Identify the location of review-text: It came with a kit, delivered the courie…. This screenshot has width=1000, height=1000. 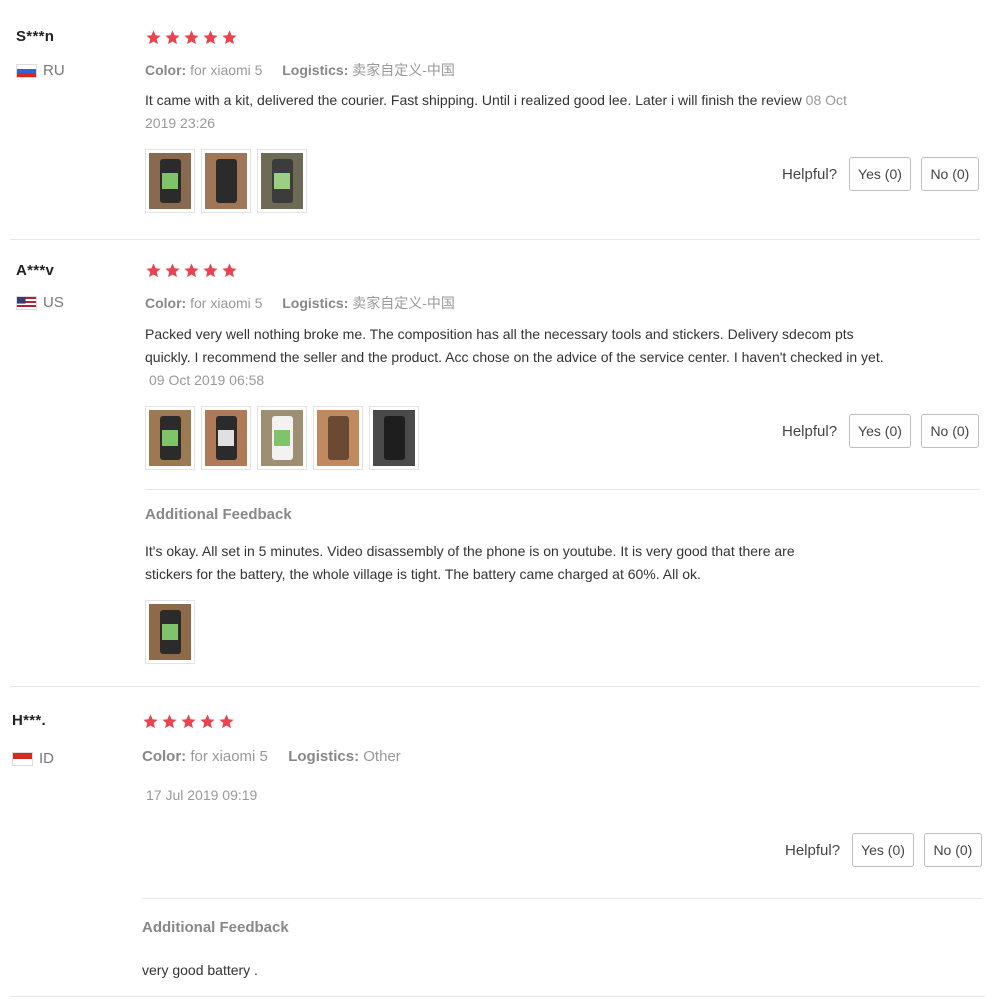
(505, 112).